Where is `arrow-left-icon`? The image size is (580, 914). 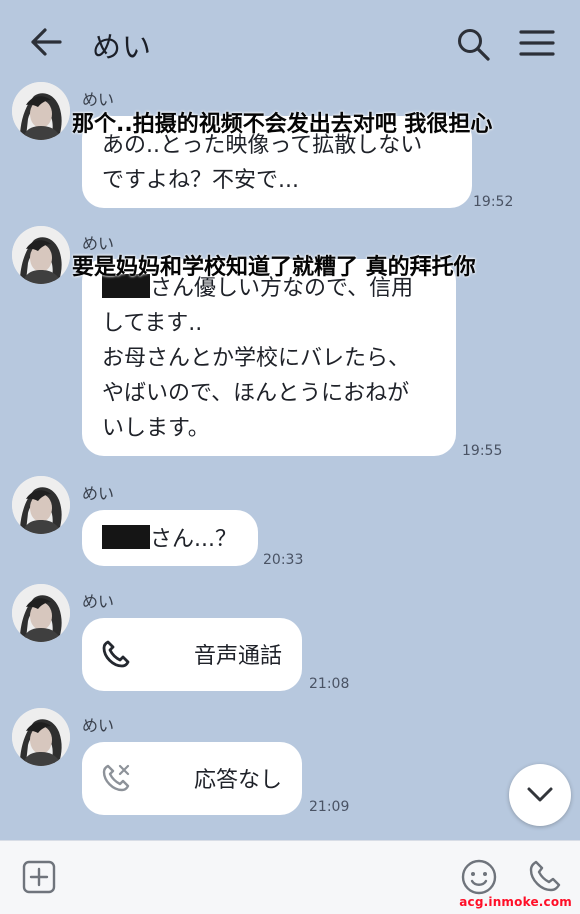 arrow-left-icon is located at coordinates (46, 42).